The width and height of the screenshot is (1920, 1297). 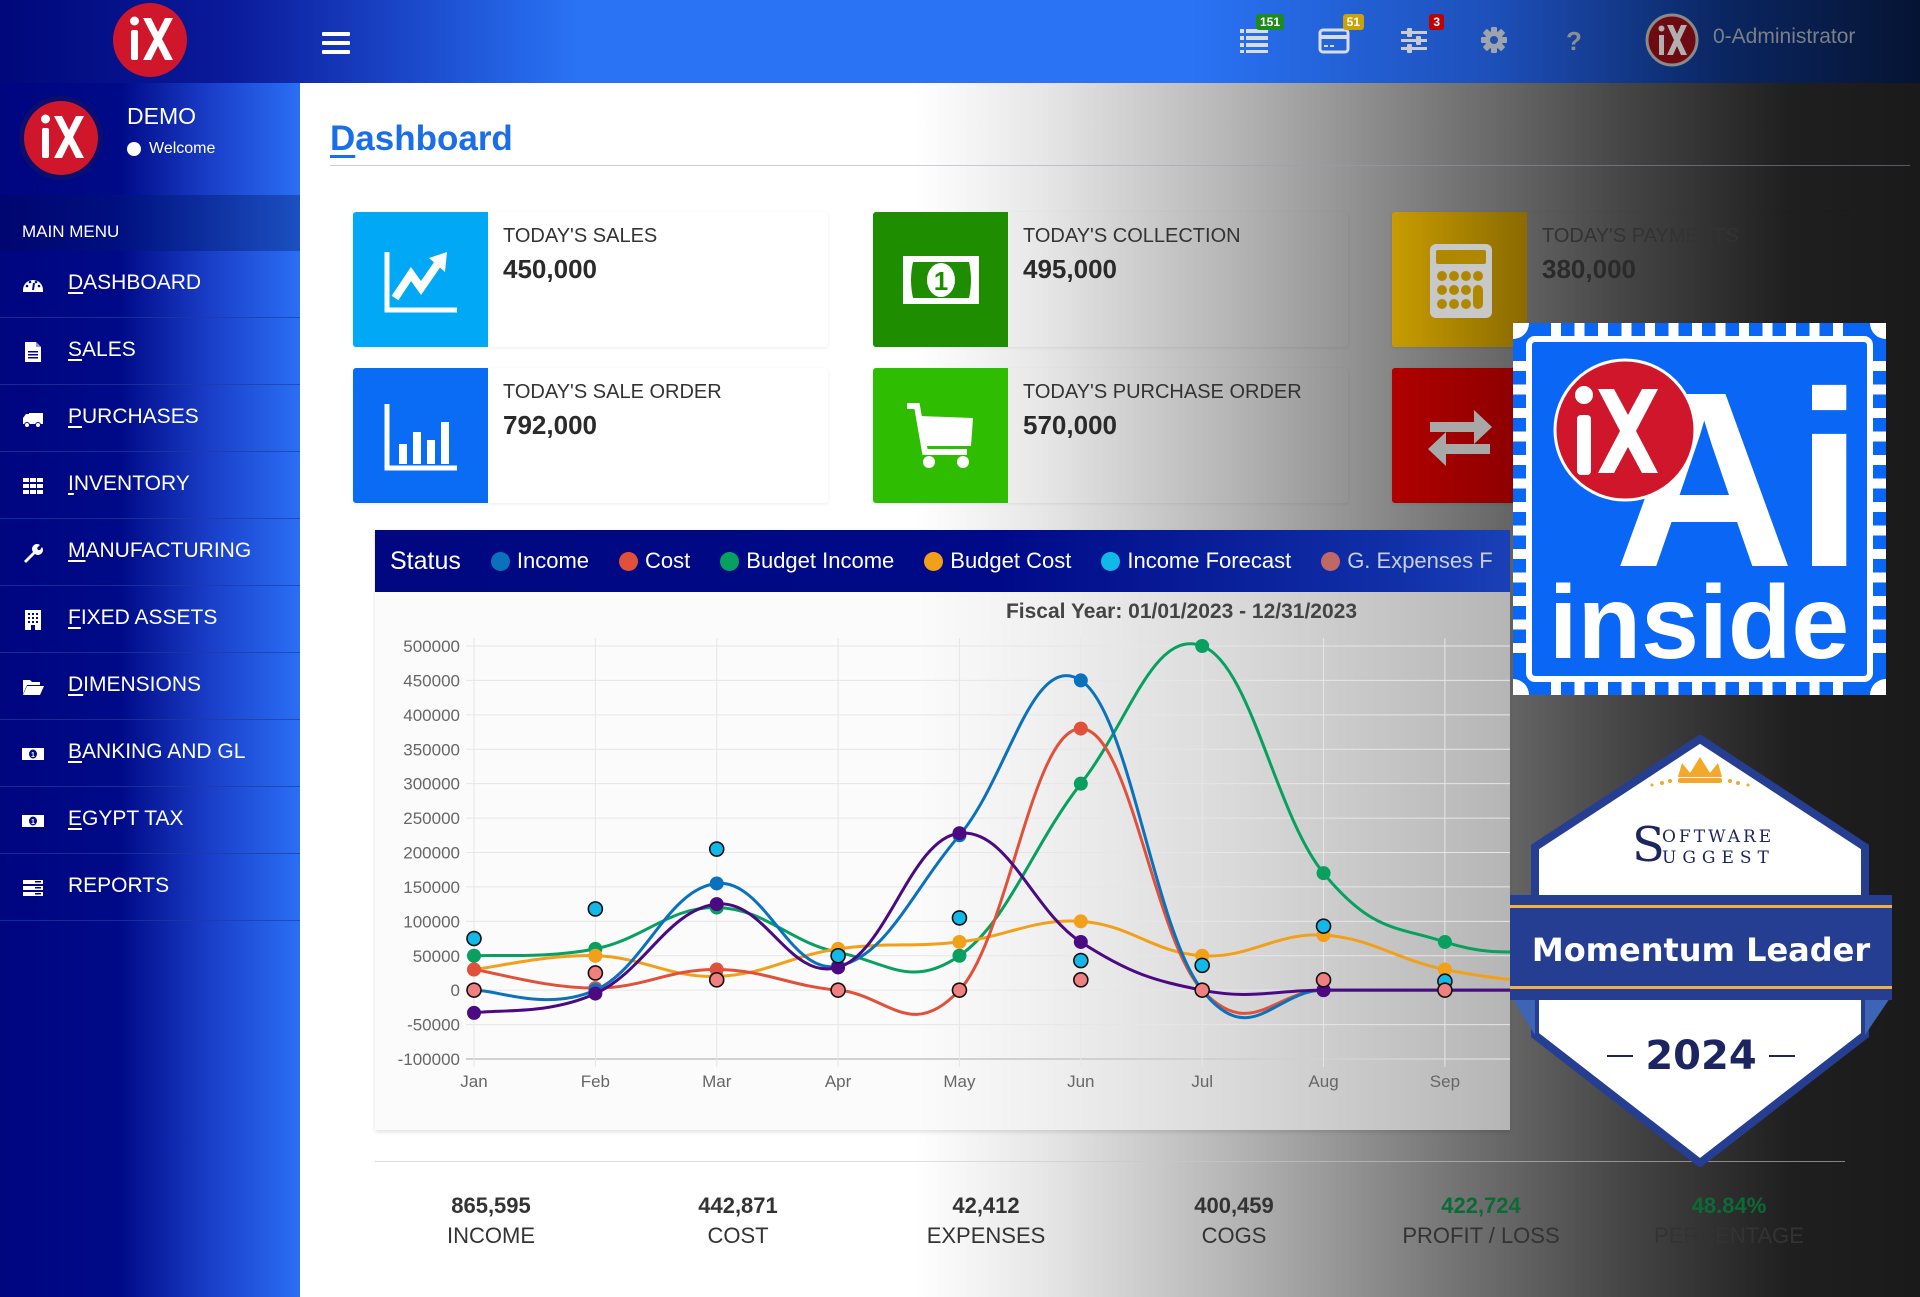 What do you see at coordinates (595, 955) in the screenshot?
I see `data-point-budget-cost` at bounding box center [595, 955].